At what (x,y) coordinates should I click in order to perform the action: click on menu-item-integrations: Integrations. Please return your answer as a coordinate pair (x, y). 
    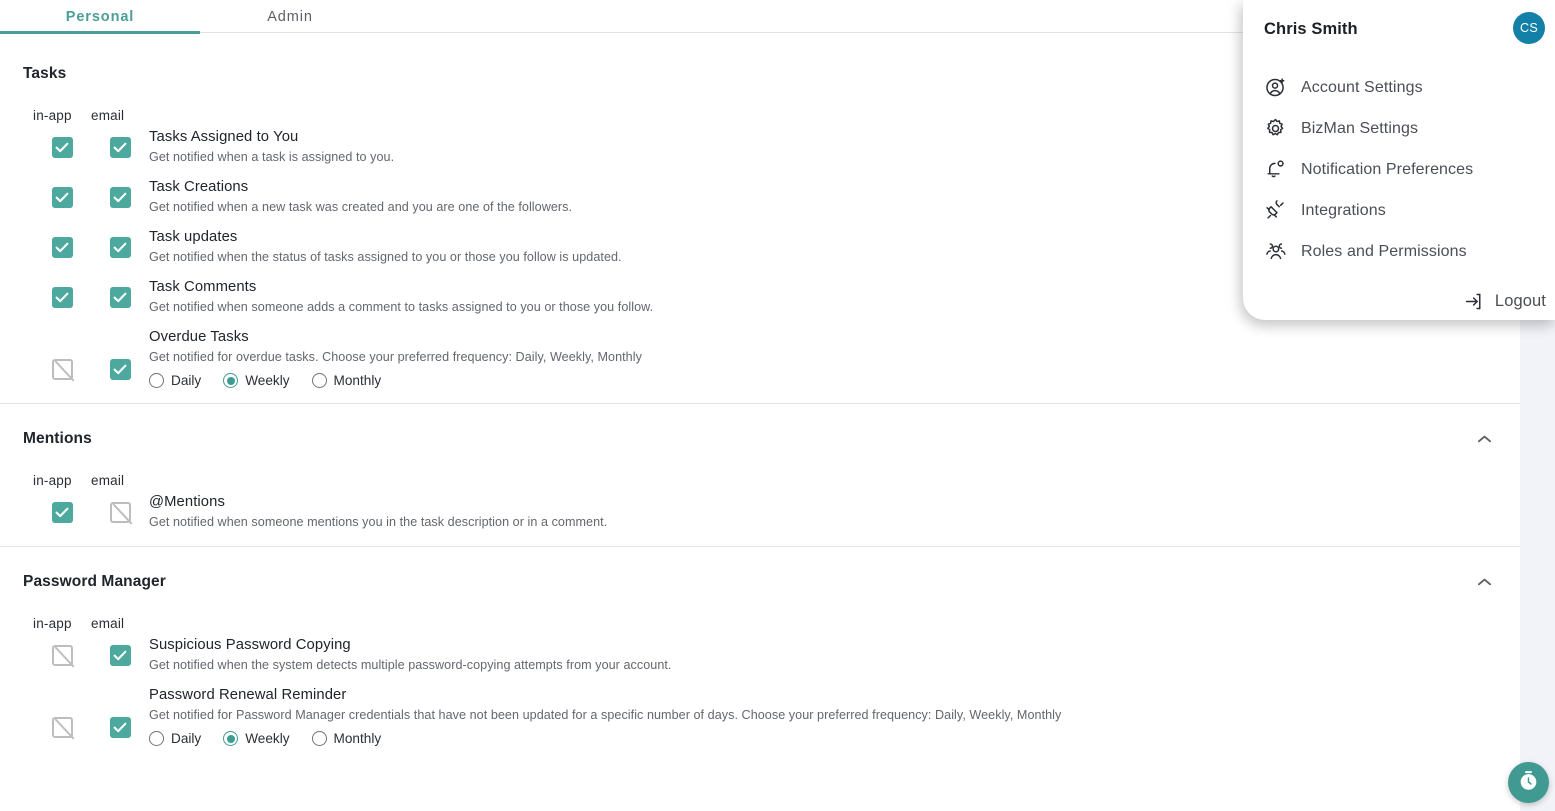
    Looking at the image, I should click on (1399, 210).